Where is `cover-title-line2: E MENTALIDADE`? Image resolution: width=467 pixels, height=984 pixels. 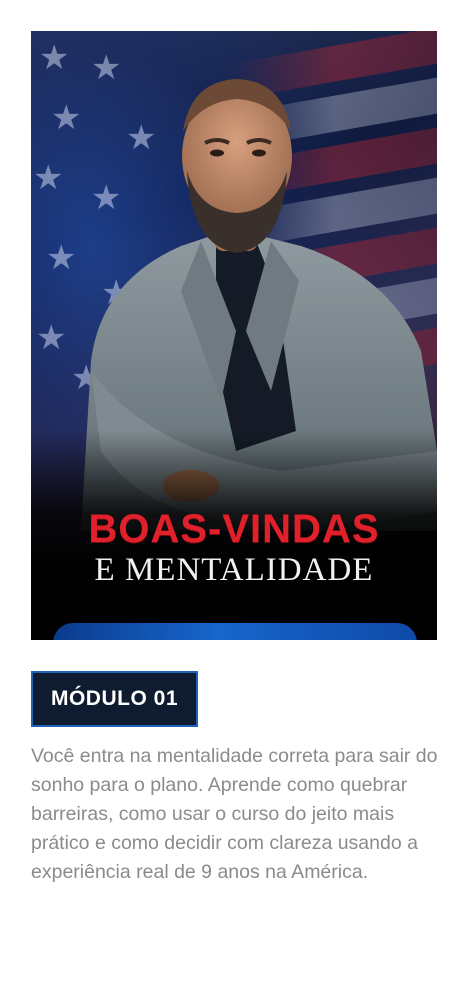 cover-title-line2: E MENTALIDADE is located at coordinates (234, 570).